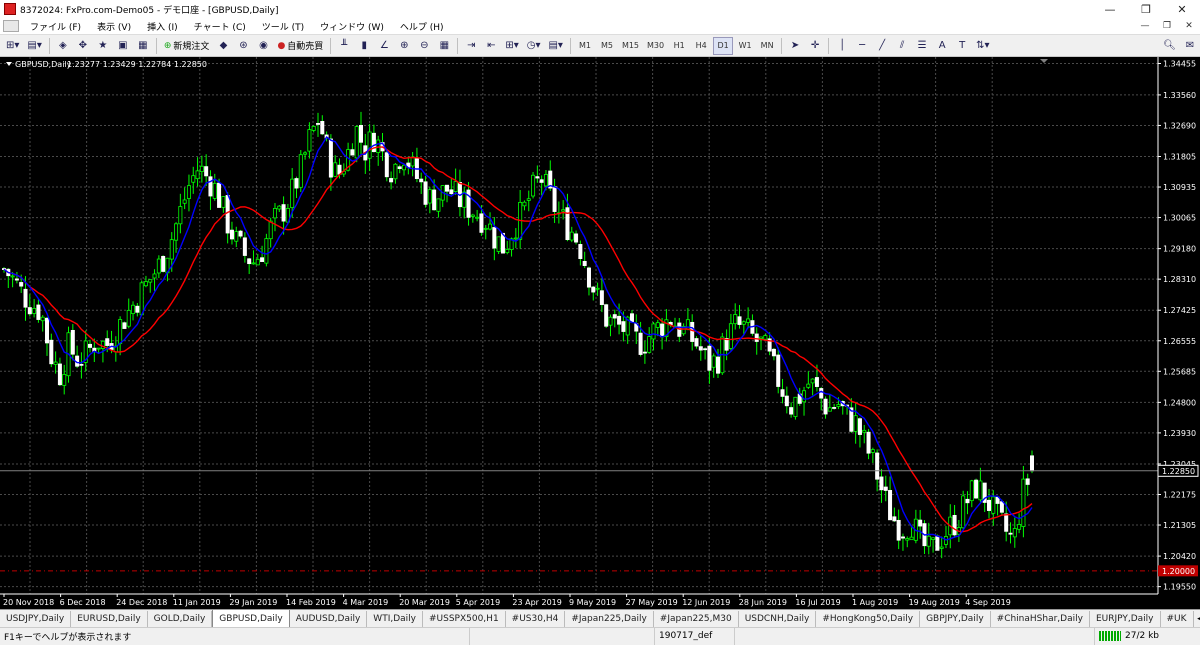  I want to click on channel-icon: ⫽, so click(902, 46).